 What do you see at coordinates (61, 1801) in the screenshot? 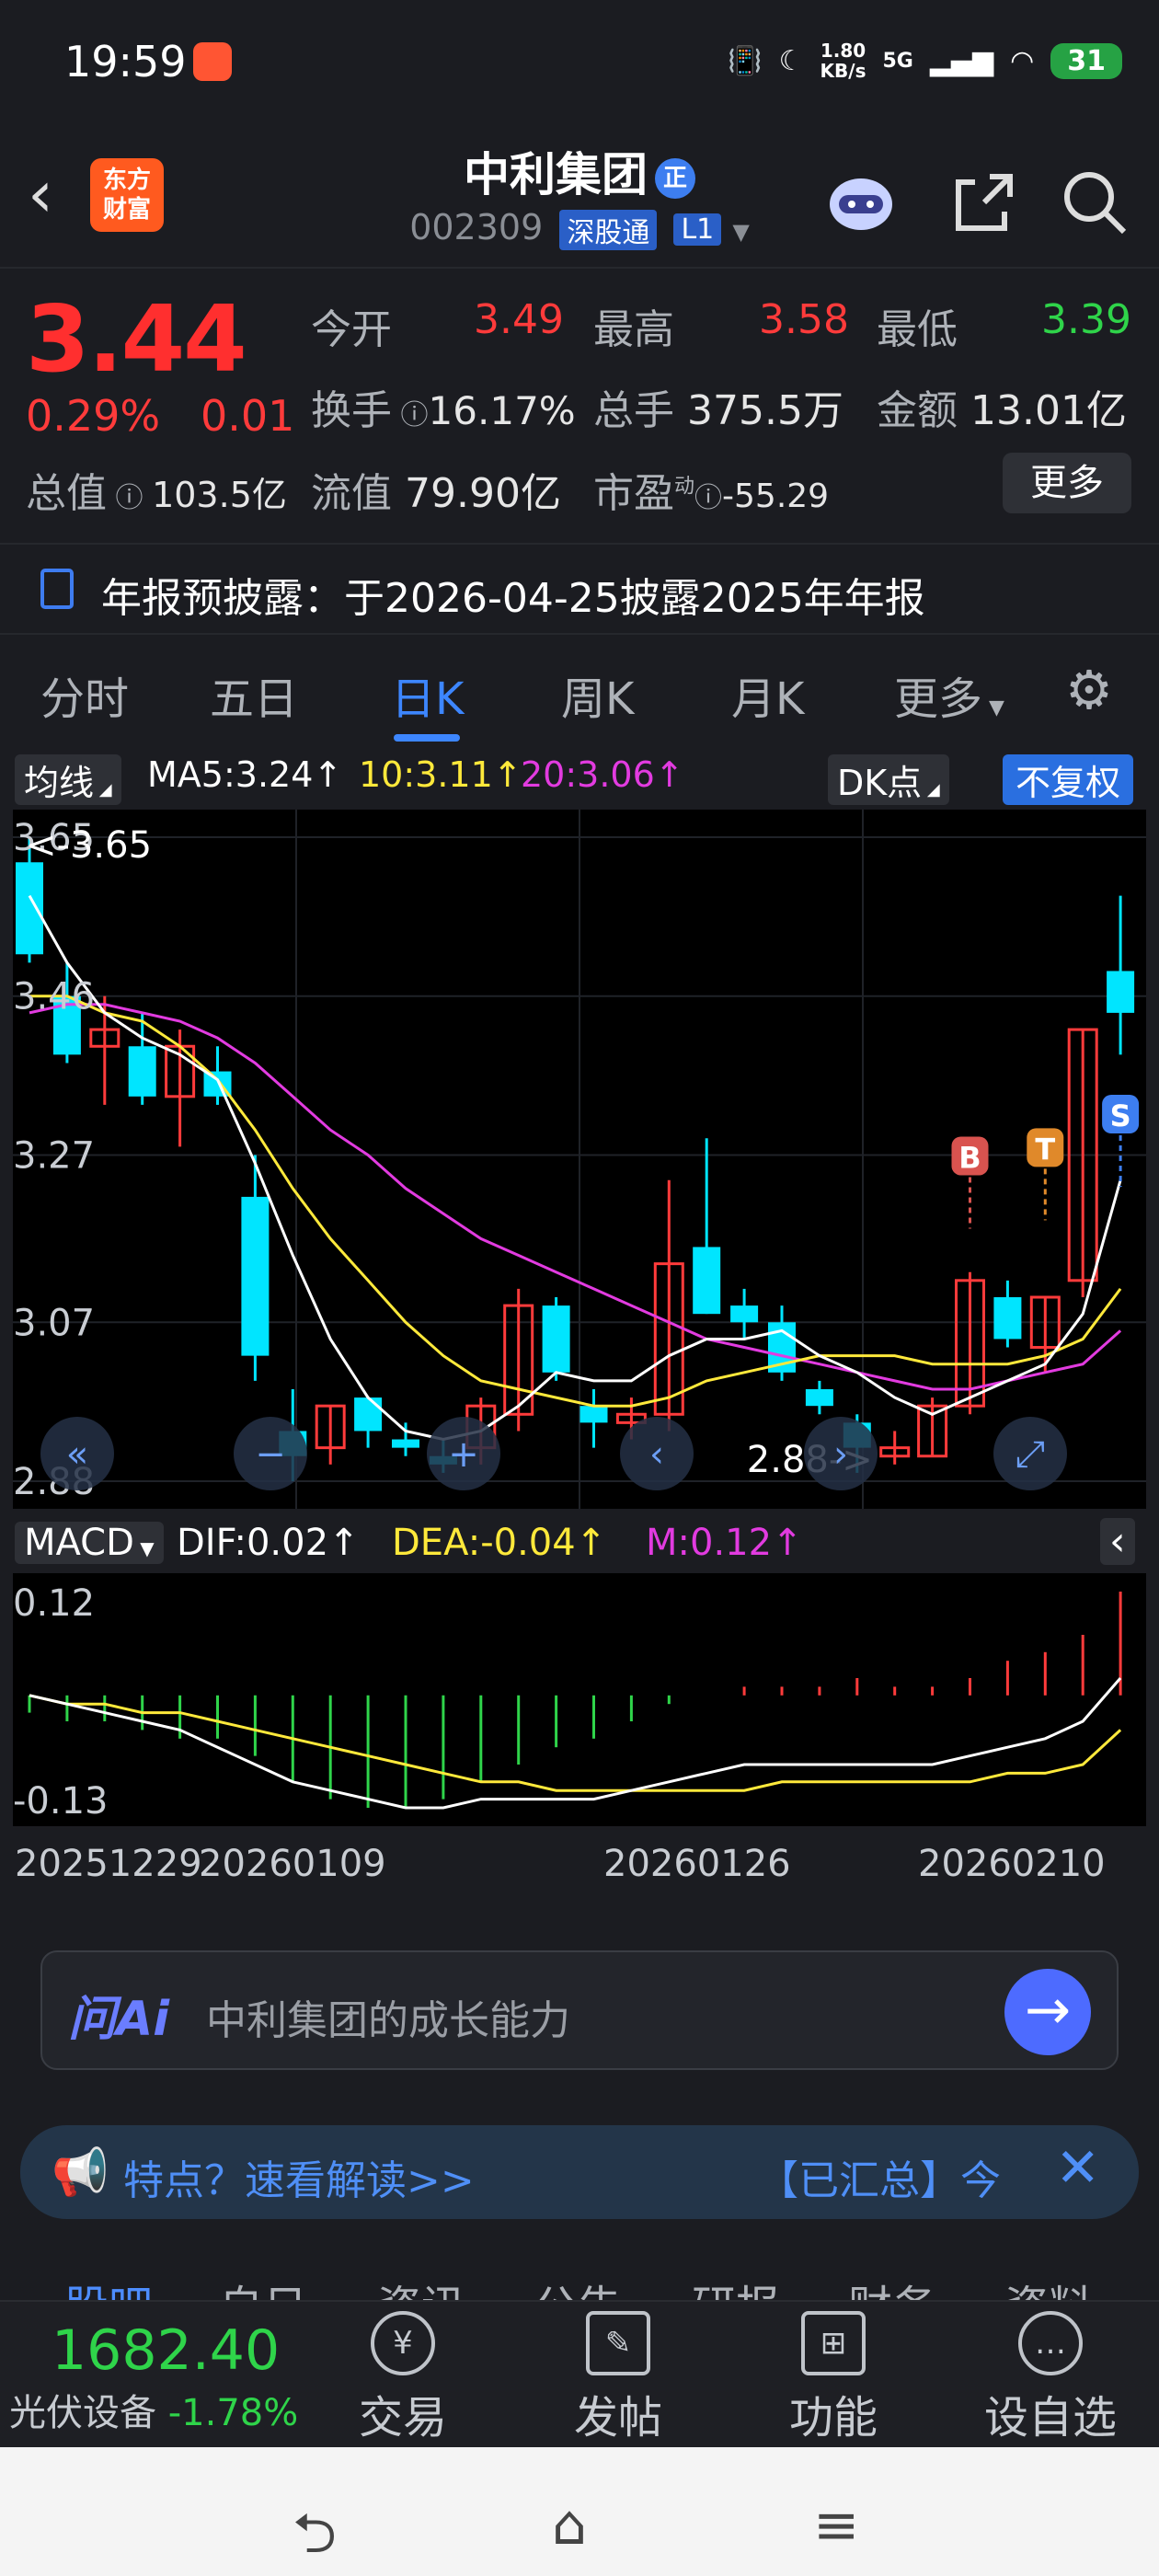
I see `macd-y-tick: -0.13` at bounding box center [61, 1801].